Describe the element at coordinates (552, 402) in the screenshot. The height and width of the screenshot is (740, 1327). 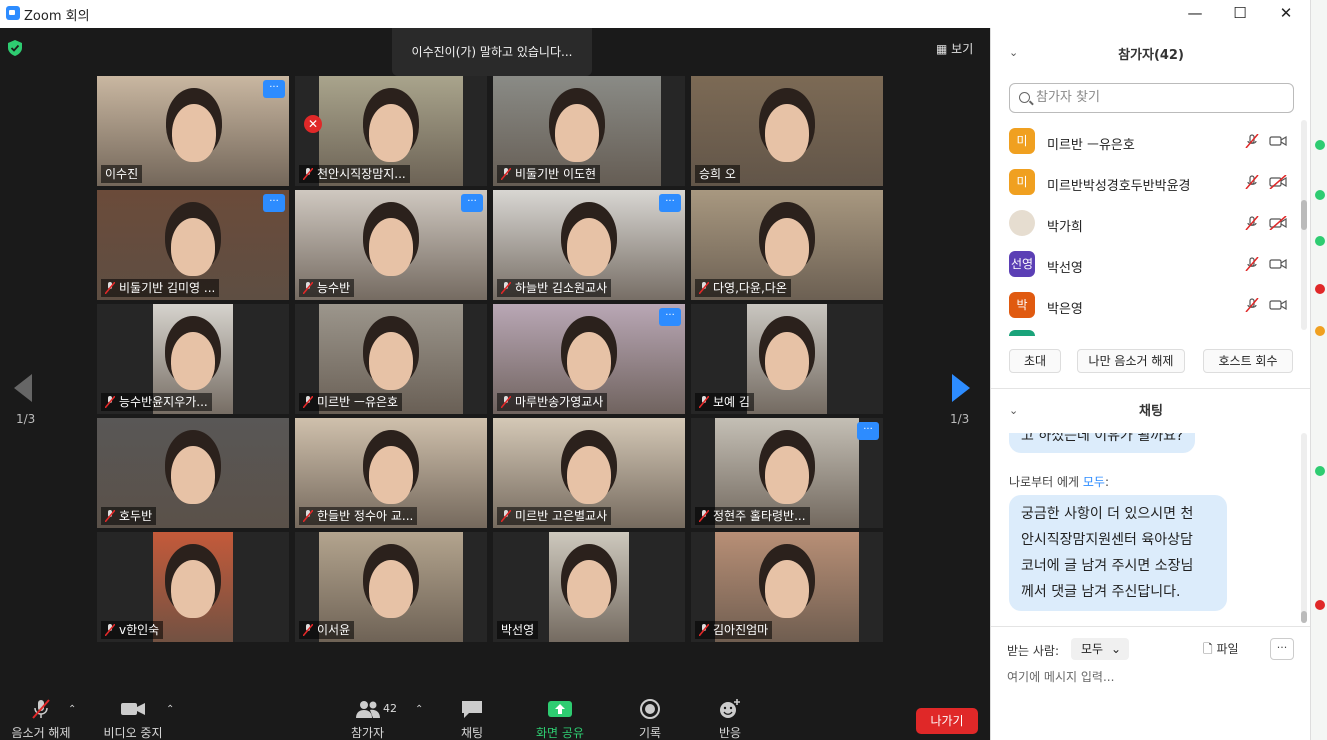
I see `participant-name-label: 마루반송가영교사` at that location.